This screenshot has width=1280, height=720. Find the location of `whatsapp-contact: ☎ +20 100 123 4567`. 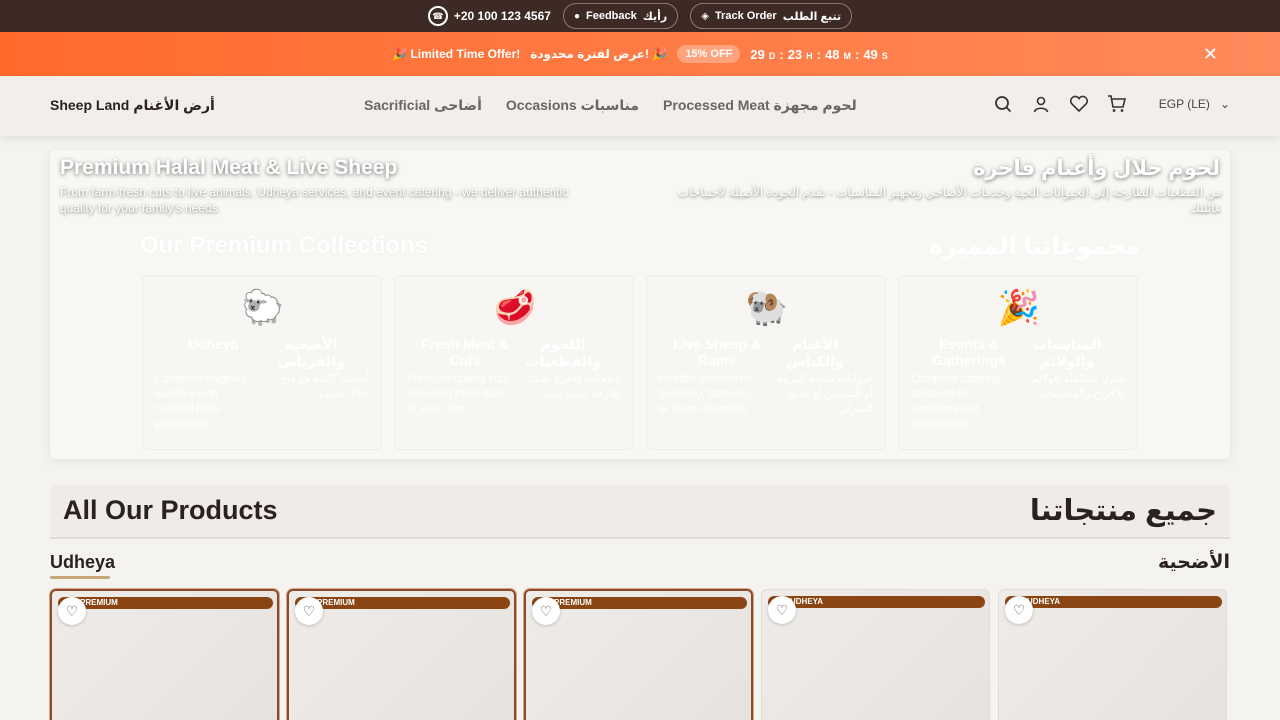

whatsapp-contact: ☎ +20 100 123 4567 is located at coordinates (489, 16).